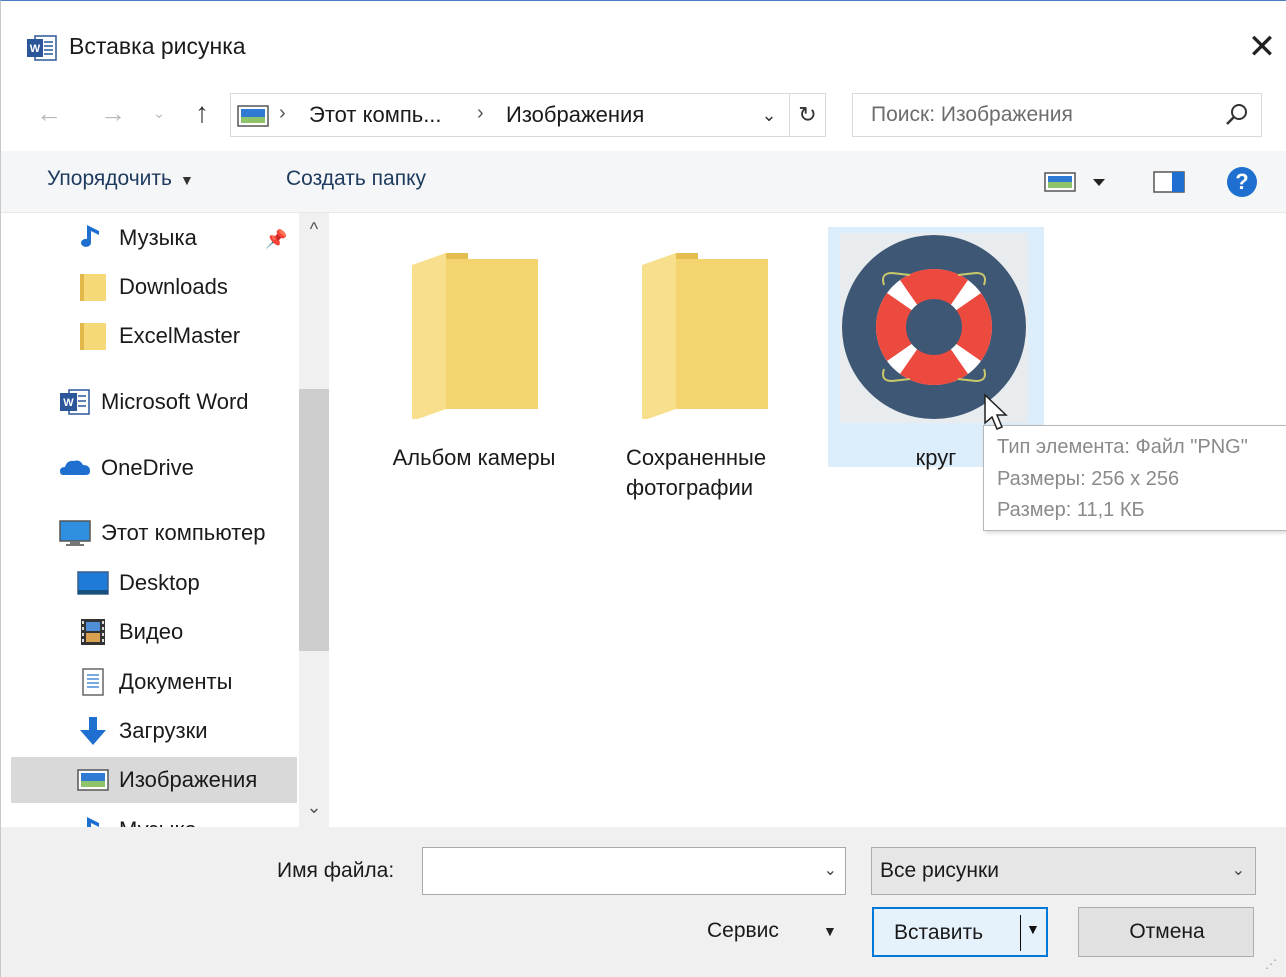 The width and height of the screenshot is (1286, 977). Describe the element at coordinates (93, 682) in the screenshot. I see `documents-icon` at that location.